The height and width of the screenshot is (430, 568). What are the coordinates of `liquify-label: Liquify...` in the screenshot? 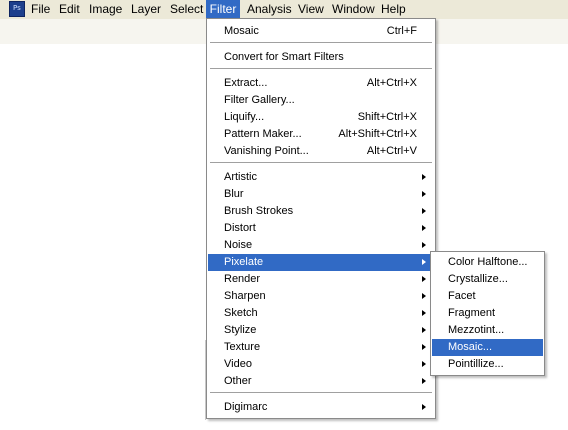 It's located at (244, 117).